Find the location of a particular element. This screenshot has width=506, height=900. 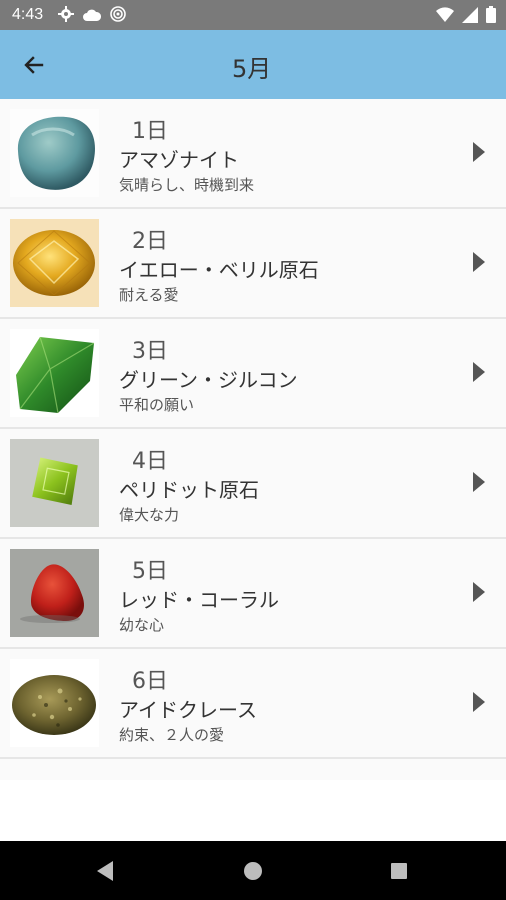

navigation-bar is located at coordinates (253, 870).